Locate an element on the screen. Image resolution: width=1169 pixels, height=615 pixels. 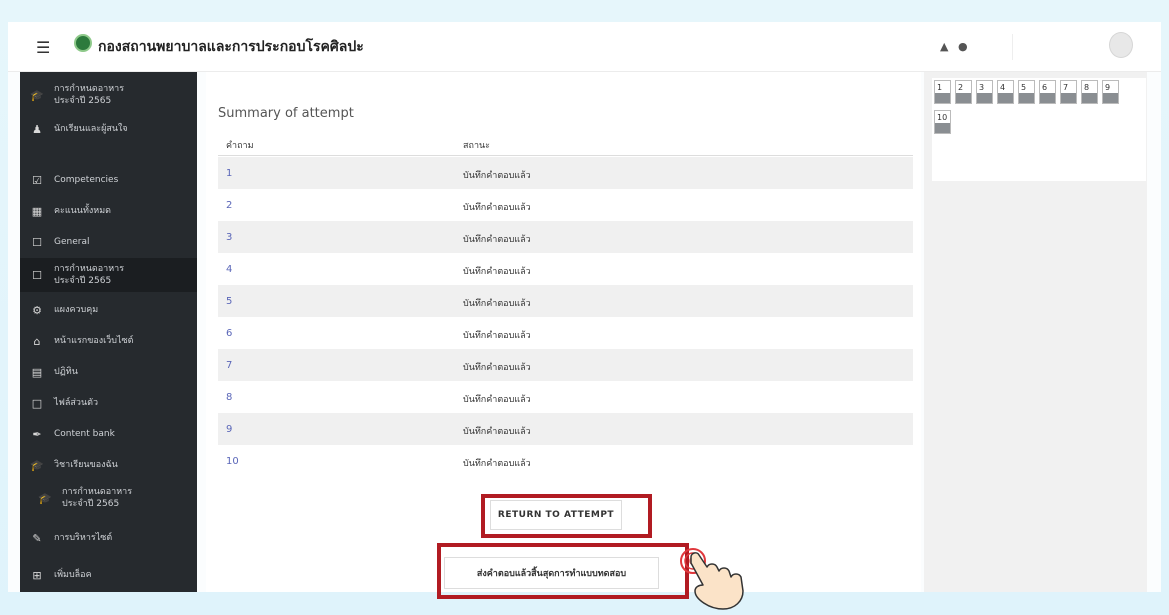
sidebar-item-my-courses: 🎓 วิชาเรียนของฉัน is located at coordinates (108, 465).